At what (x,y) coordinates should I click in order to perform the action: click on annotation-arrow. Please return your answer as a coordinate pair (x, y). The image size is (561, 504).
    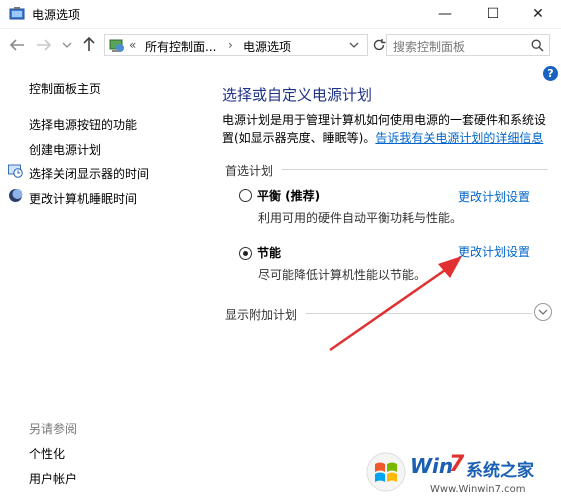
    Looking at the image, I should click on (395, 304).